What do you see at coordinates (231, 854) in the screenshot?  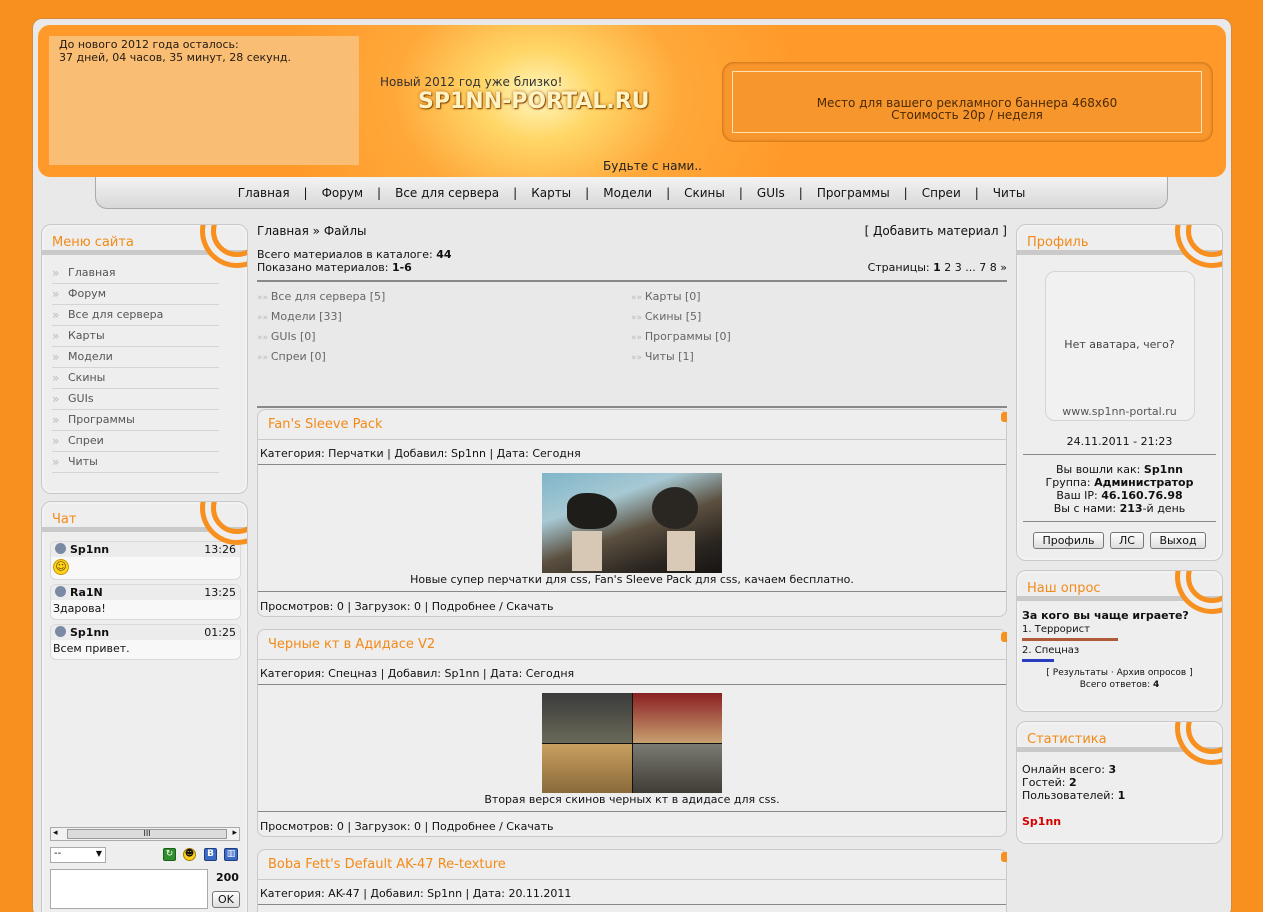 I see `users-icon: ▥` at bounding box center [231, 854].